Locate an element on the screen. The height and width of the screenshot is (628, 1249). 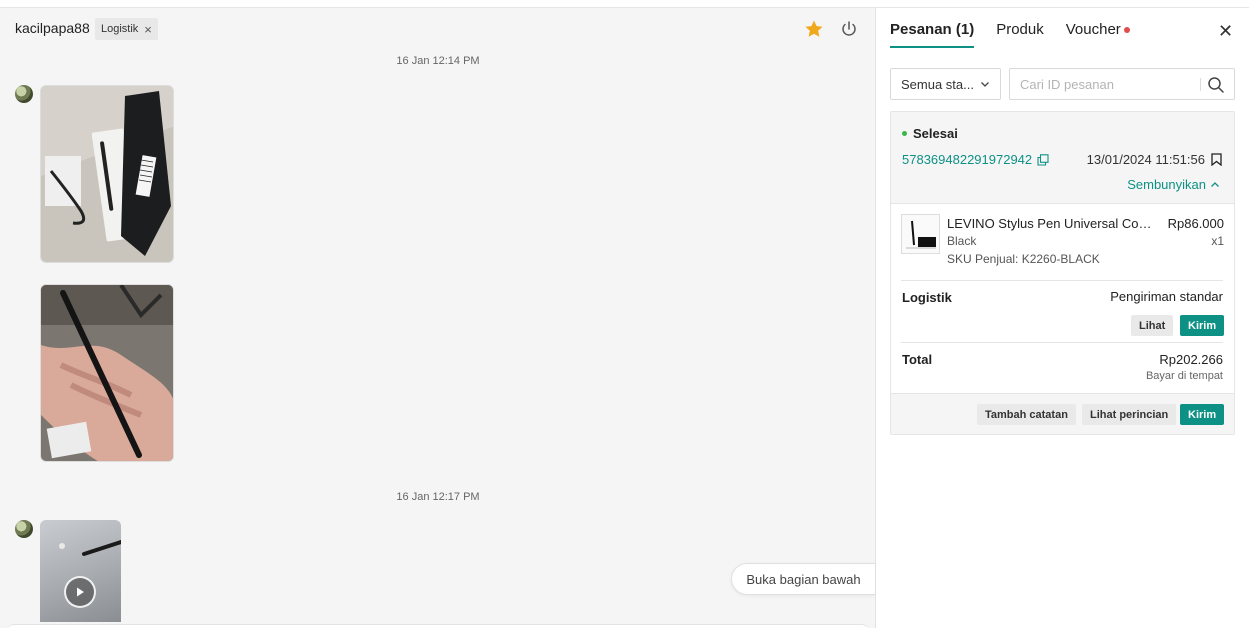
tag-label: Logistik is located at coordinates (120, 29).